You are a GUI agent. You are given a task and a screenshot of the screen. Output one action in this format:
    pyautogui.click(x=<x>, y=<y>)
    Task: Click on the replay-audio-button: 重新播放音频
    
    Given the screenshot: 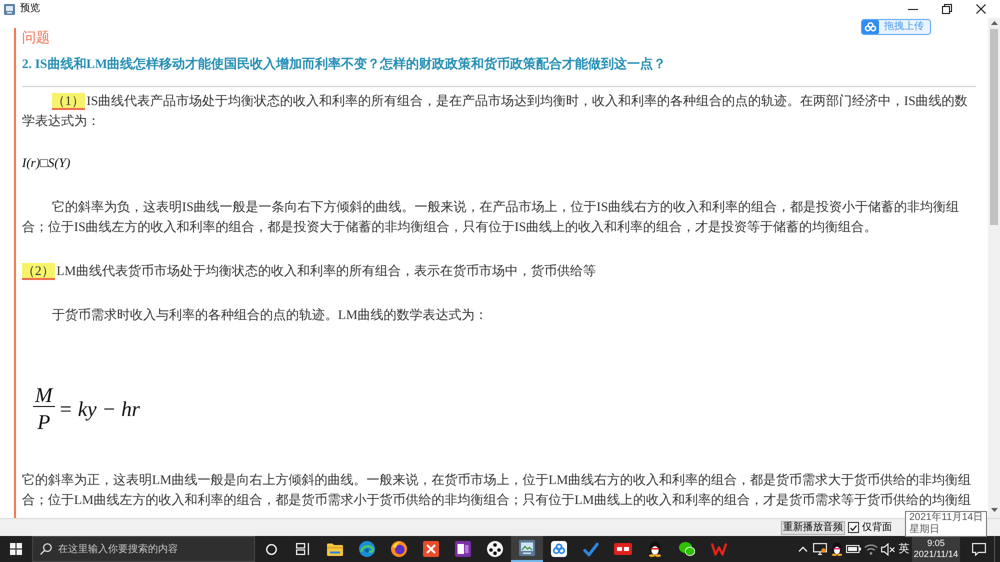 What is the action you would take?
    pyautogui.click(x=813, y=527)
    